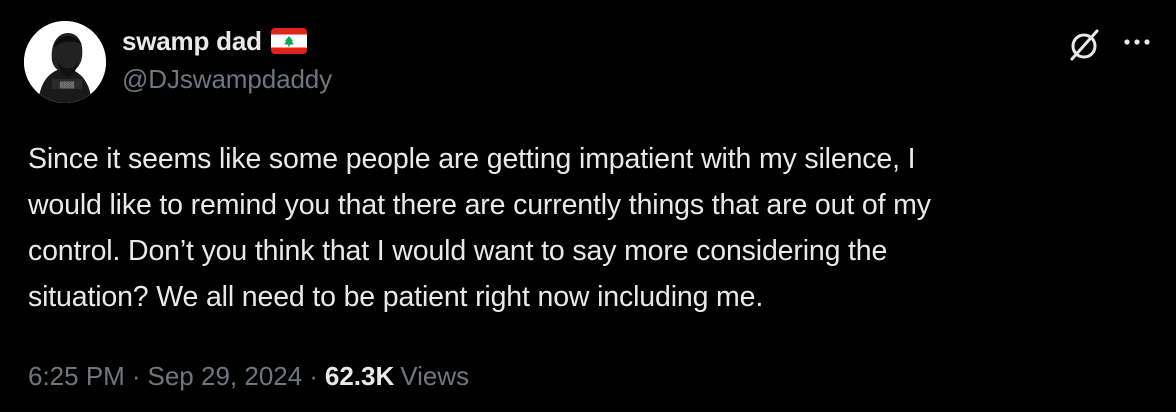 The height and width of the screenshot is (412, 1176). Describe the element at coordinates (76, 376) in the screenshot. I see `tweet-time: 6:25 PM` at that location.